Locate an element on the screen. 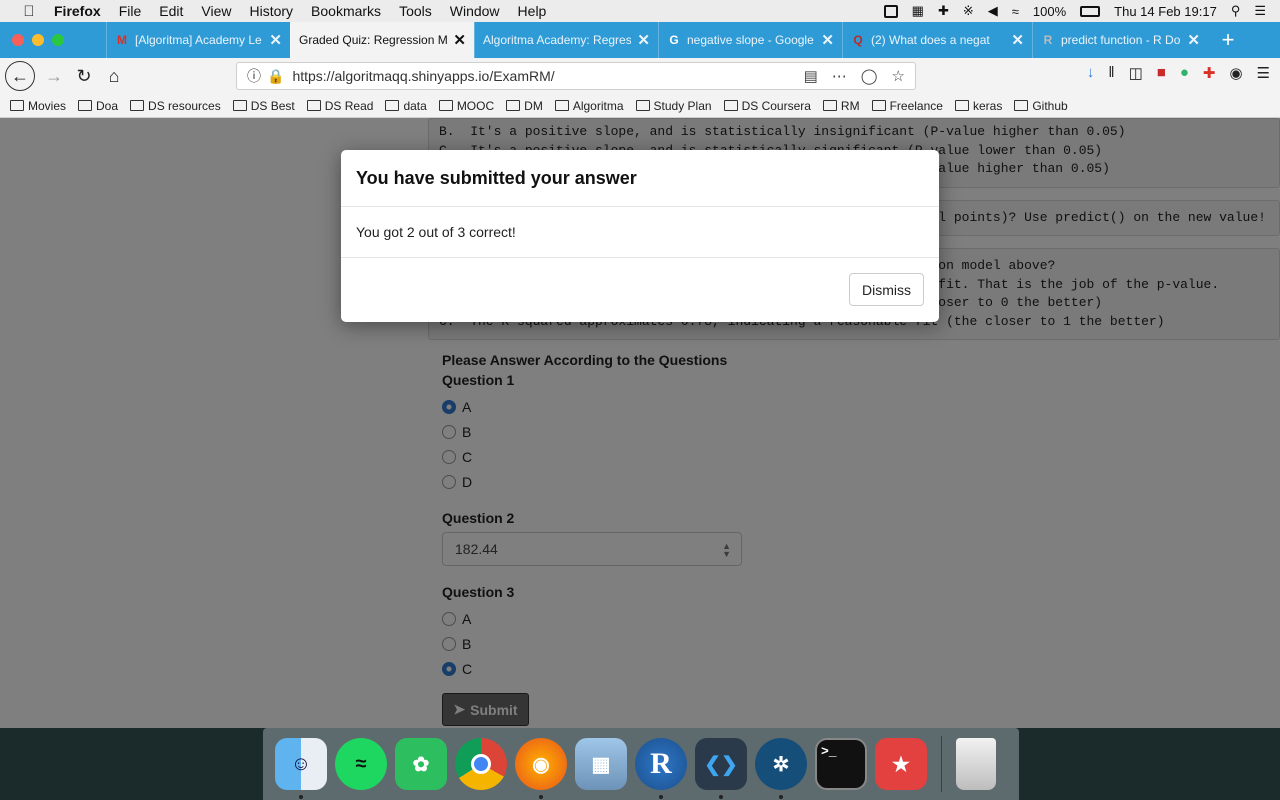 This screenshot has width=1280, height=800. tab-title: Graded Quiz: Regression M is located at coordinates (373, 40).